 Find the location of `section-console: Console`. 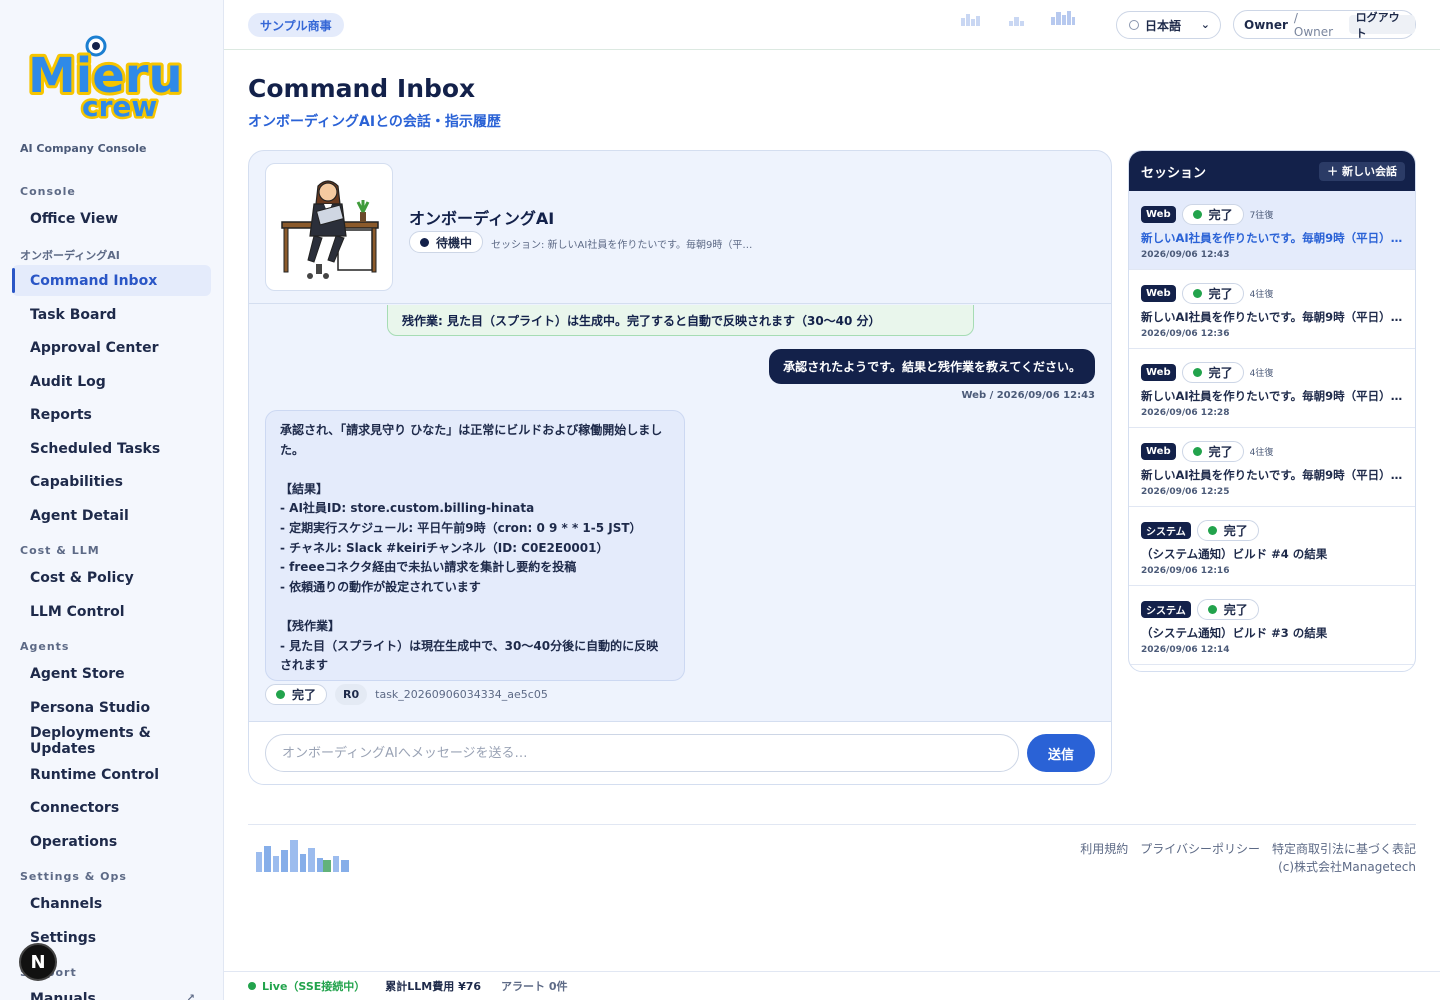

section-console: Console is located at coordinates (48, 191).